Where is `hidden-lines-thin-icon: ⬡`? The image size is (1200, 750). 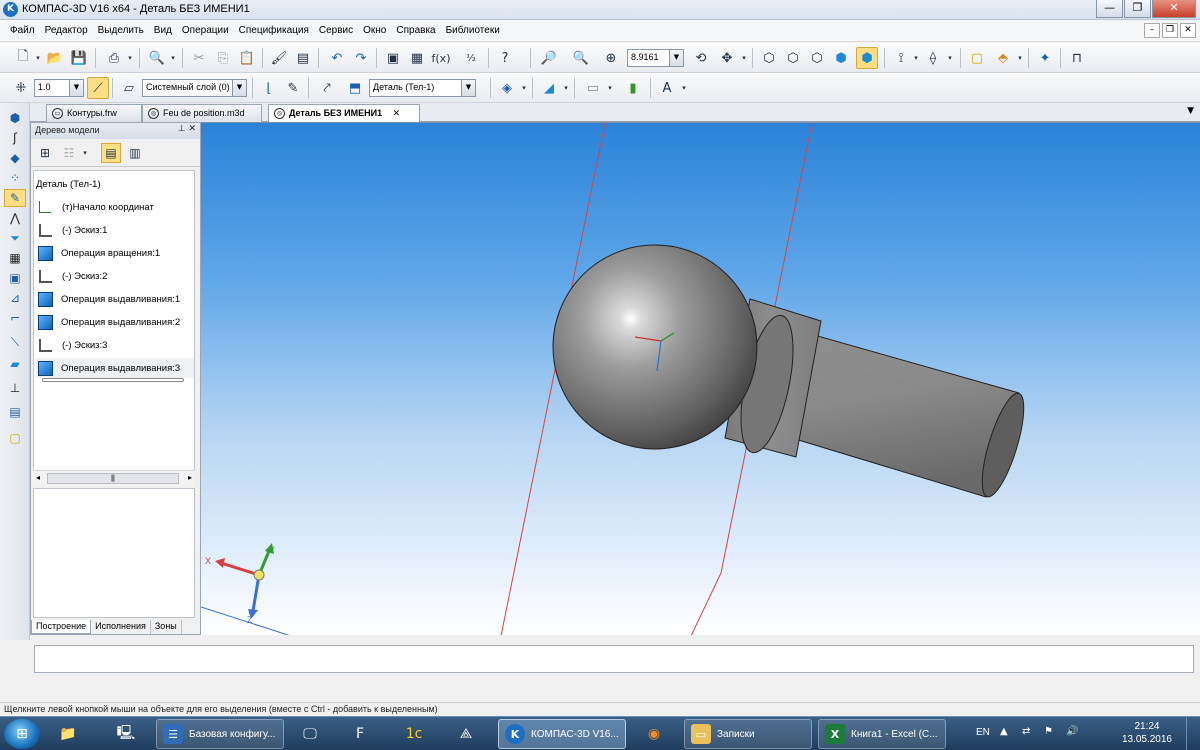
hidden-lines-thin-icon: ⬡ is located at coordinates (817, 58).